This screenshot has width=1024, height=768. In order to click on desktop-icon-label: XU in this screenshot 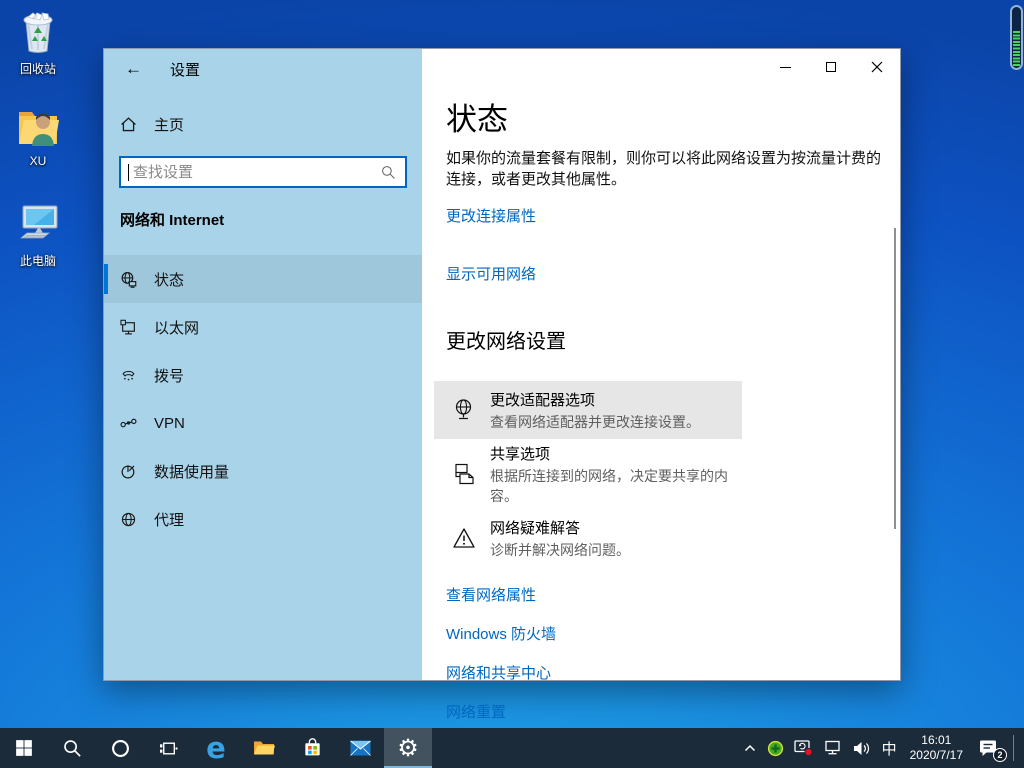, I will do `click(38, 161)`.